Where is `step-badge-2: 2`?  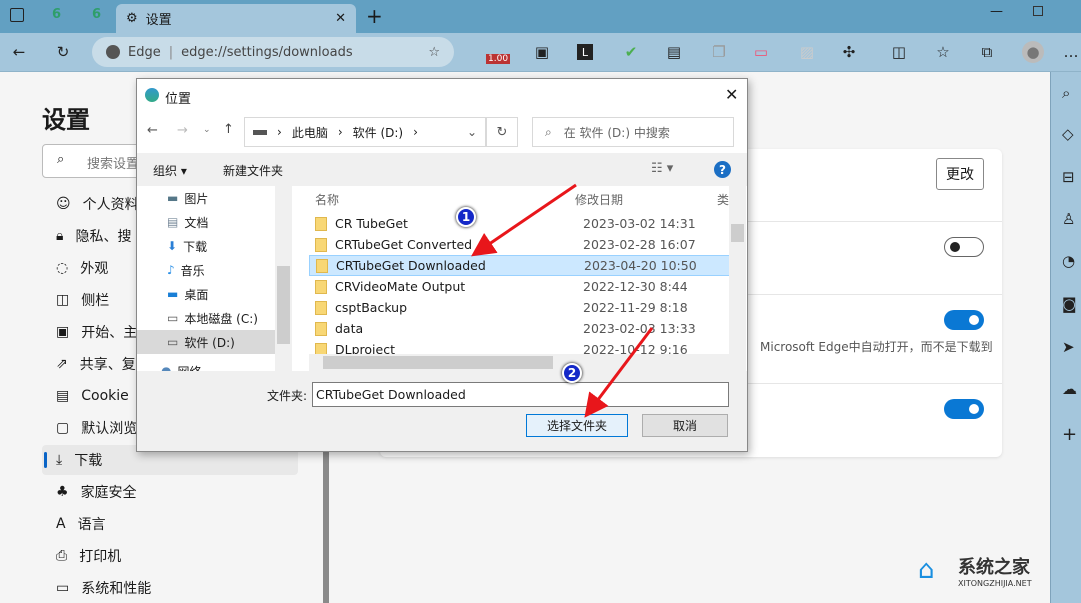 step-badge-2: 2 is located at coordinates (572, 373).